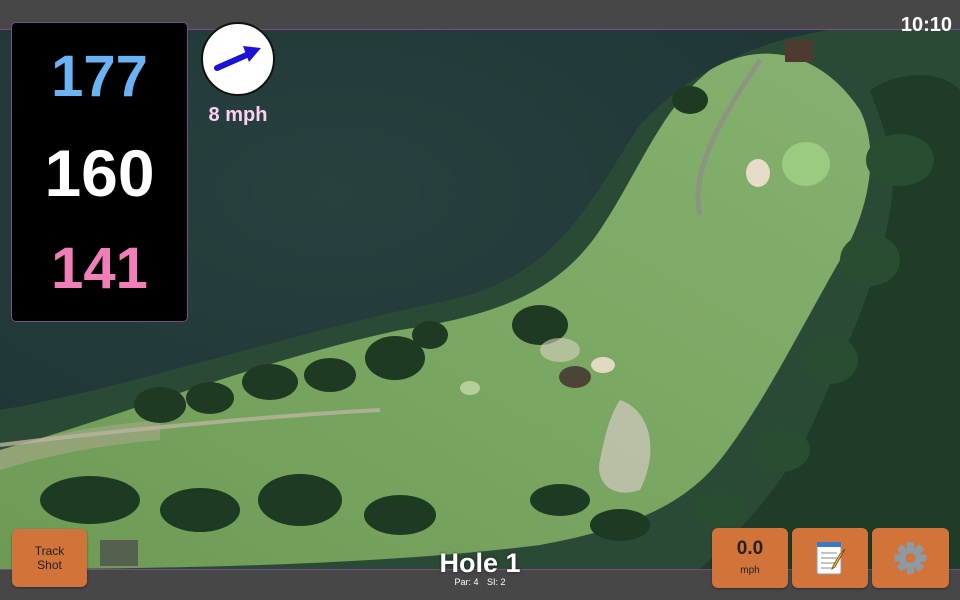 This screenshot has height=600, width=960. I want to click on wind-indicator, so click(238, 59).